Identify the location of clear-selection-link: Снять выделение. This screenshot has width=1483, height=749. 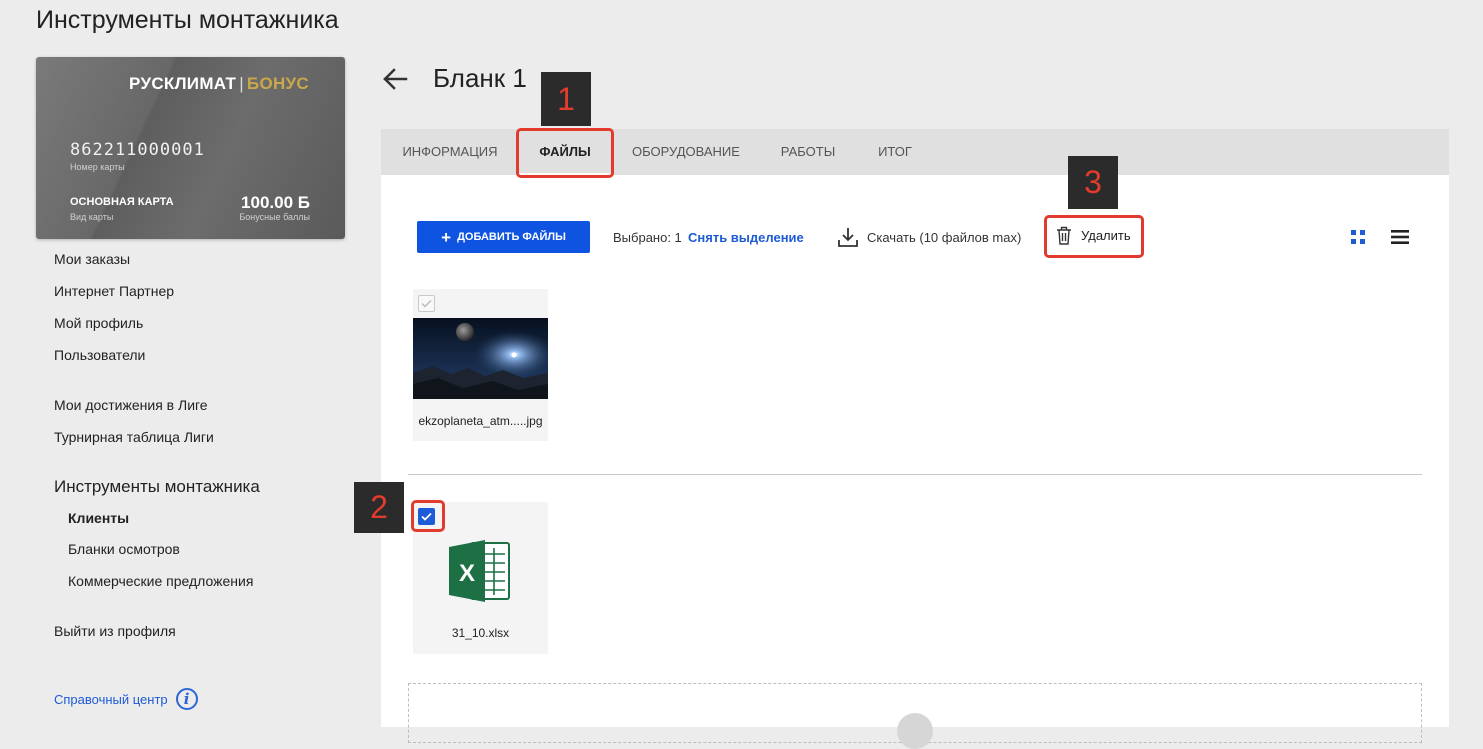
(746, 237).